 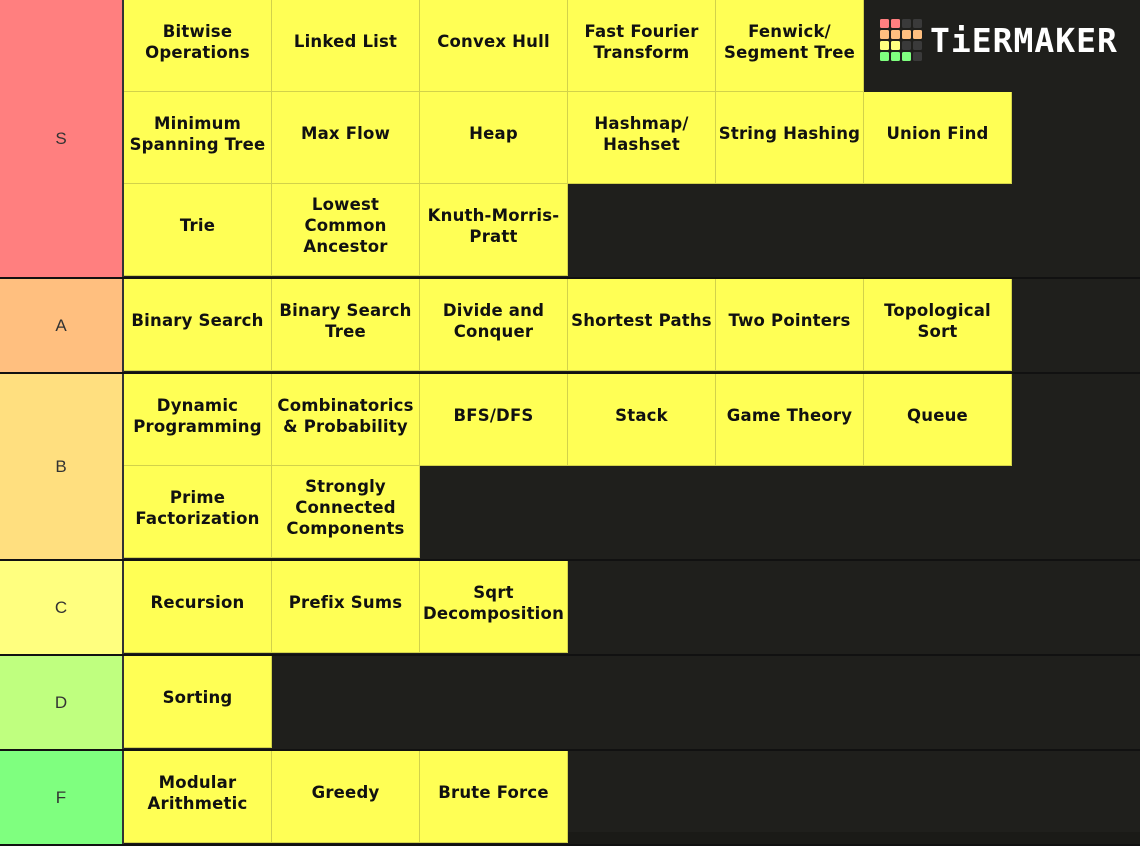 I want to click on tier-item: Two Pointers, so click(x=790, y=325).